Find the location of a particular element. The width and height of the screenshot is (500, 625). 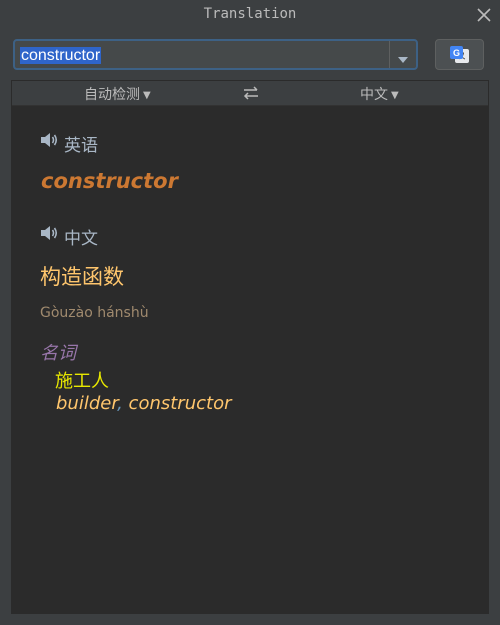

source-language-select: 自动检测 ▼ is located at coordinates (117, 94).